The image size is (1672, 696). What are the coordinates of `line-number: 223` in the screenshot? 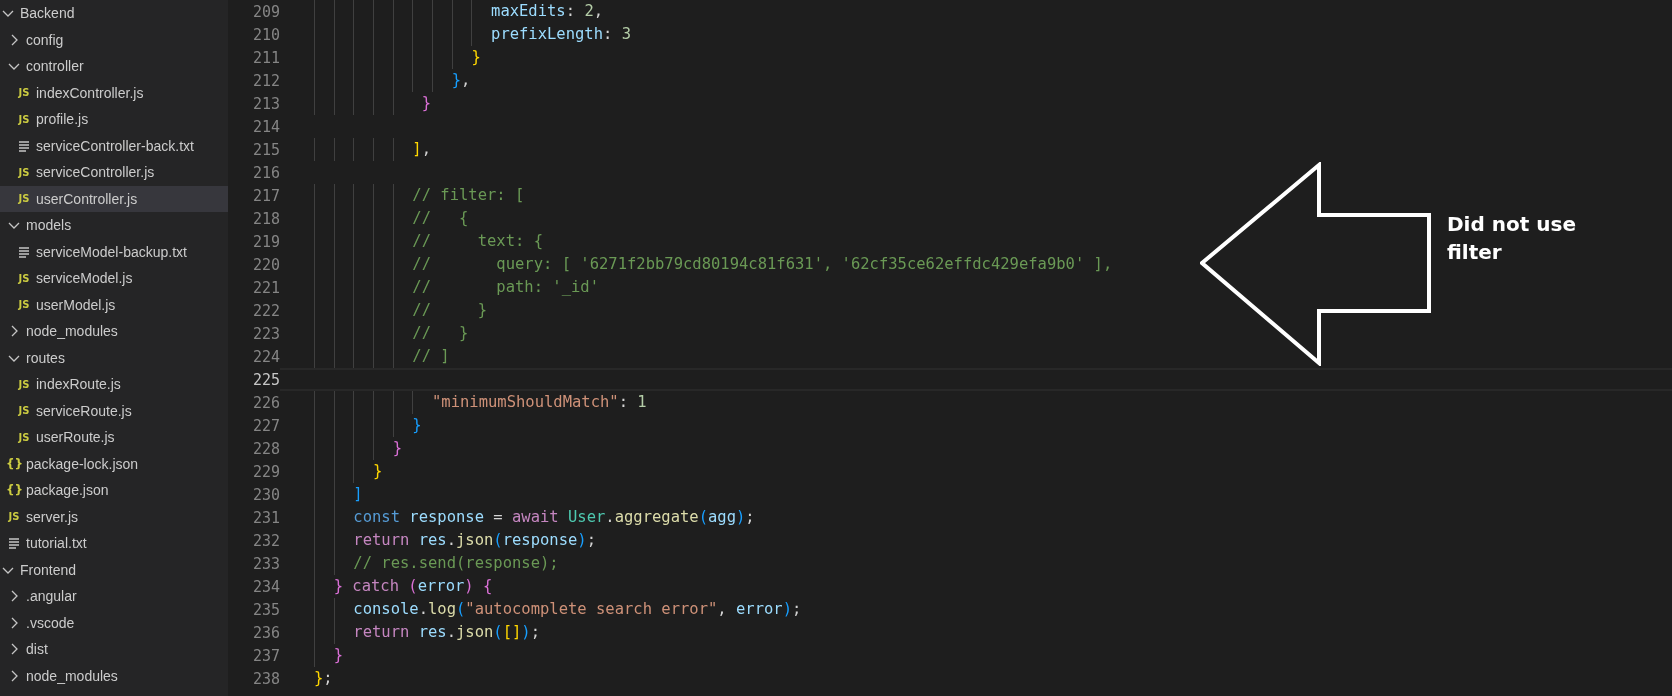 It's located at (265, 333).